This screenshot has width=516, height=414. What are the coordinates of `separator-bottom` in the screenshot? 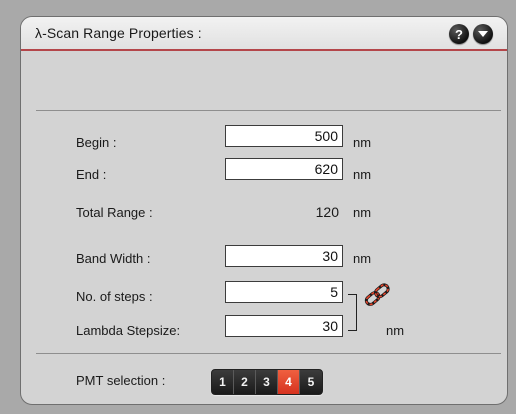 It's located at (268, 353).